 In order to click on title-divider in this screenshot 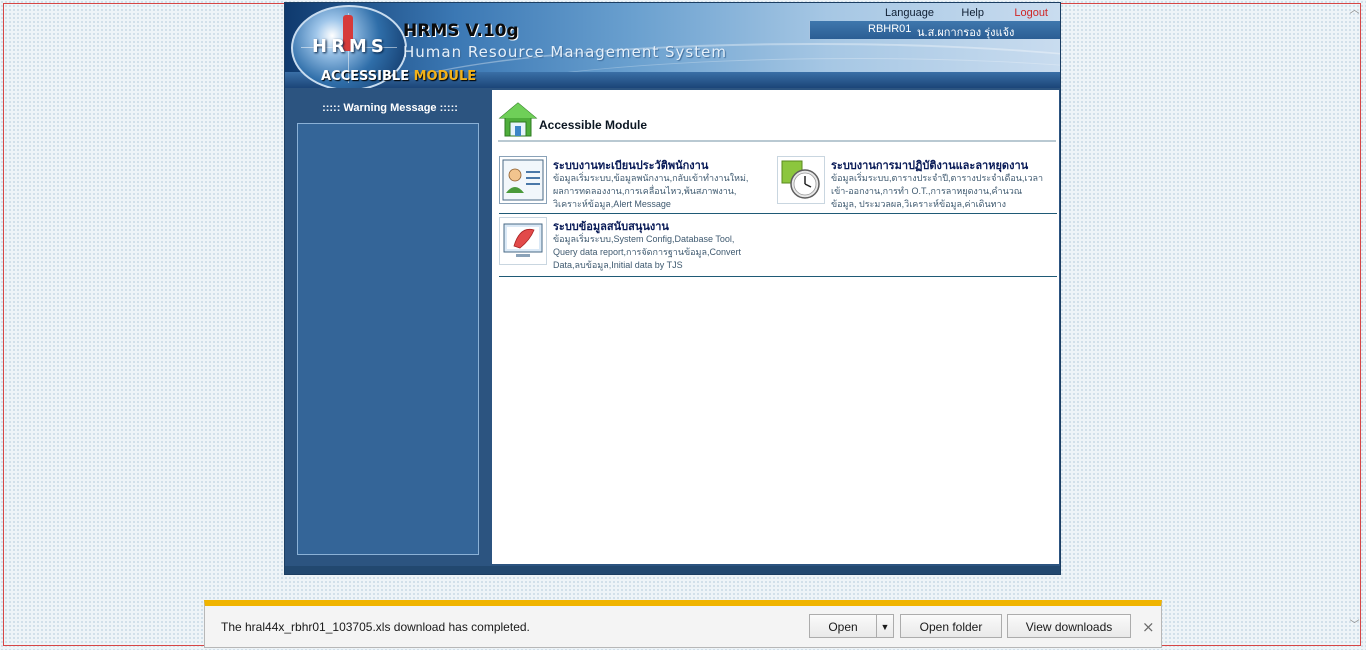, I will do `click(777, 141)`.